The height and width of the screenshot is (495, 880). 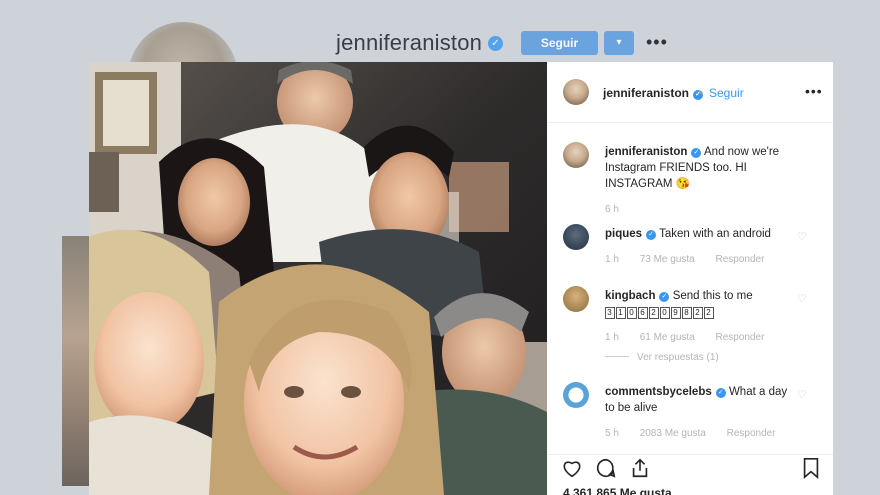 I want to click on comment-meta: 5 h 2083 Me gusta Responder, so click(x=699, y=433).